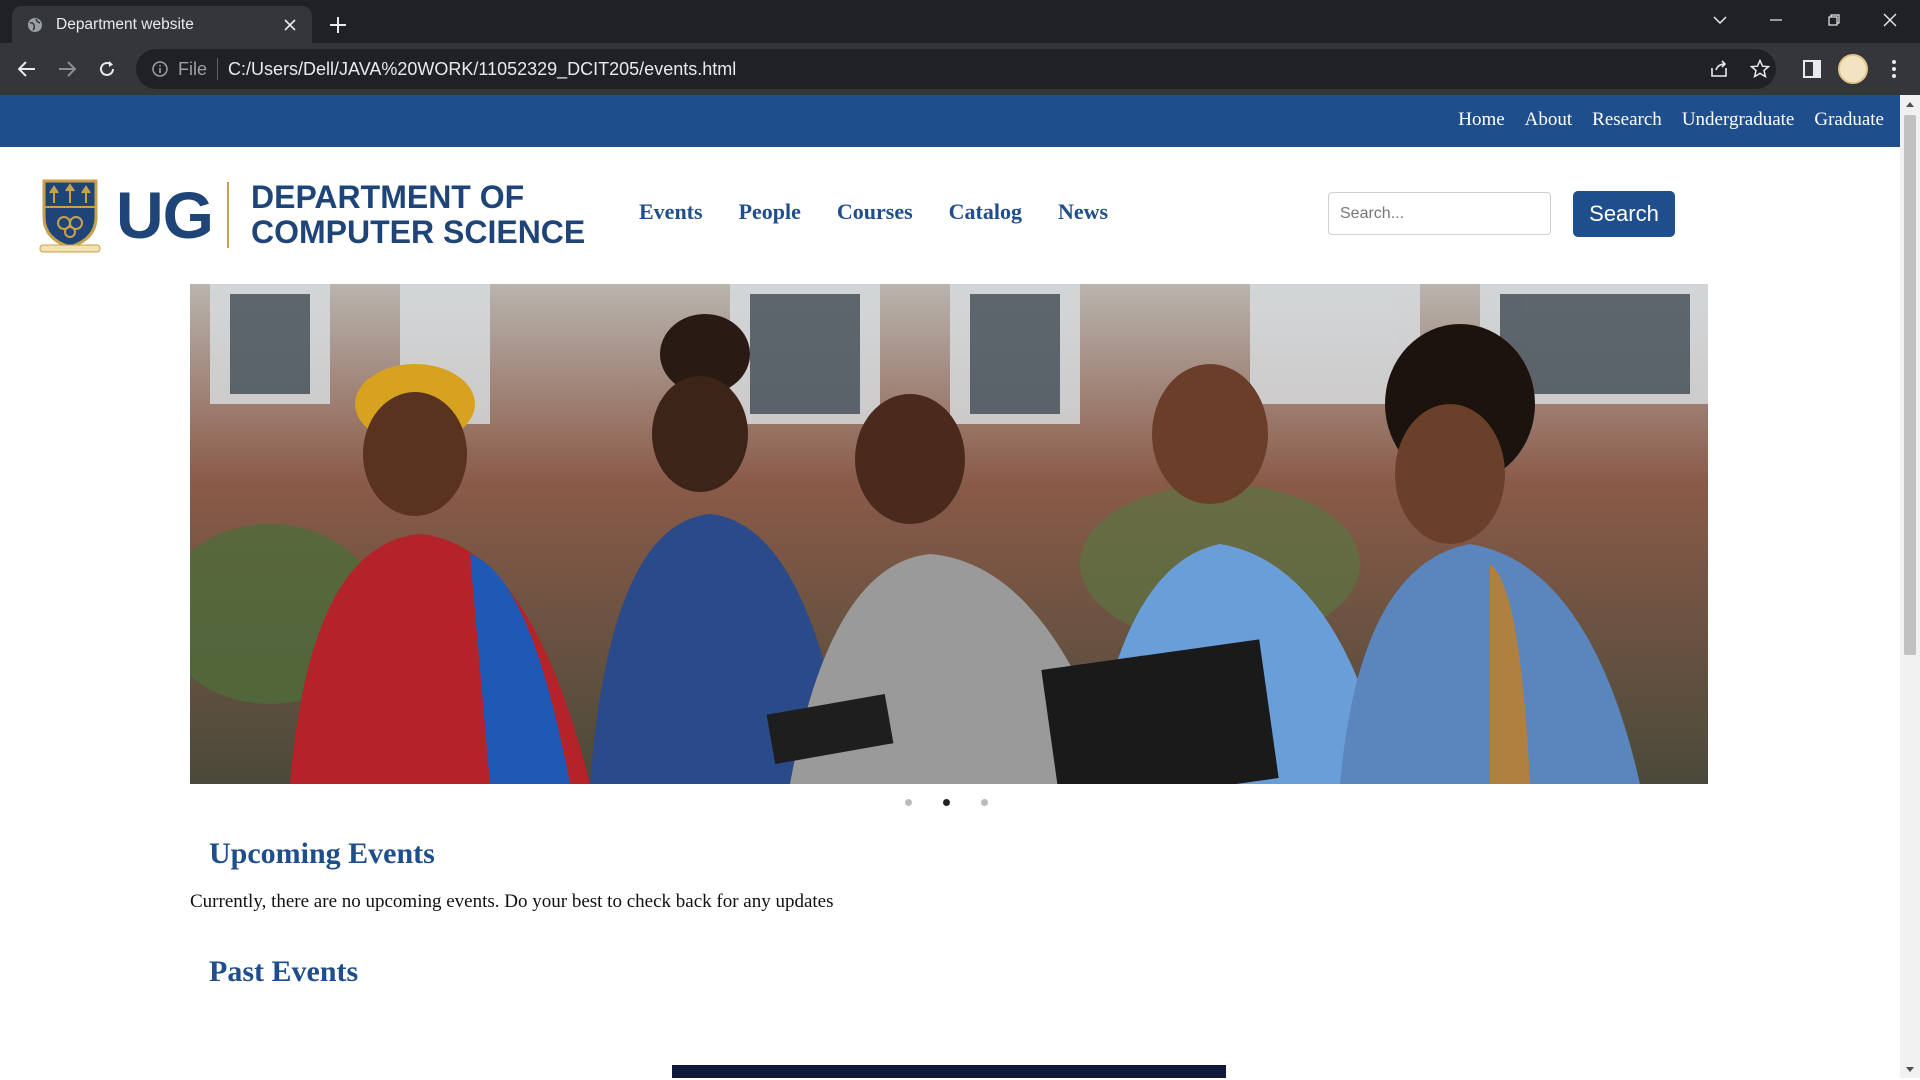 The height and width of the screenshot is (1080, 1920). Describe the element at coordinates (35, 25) in the screenshot. I see `globe-icon` at that location.